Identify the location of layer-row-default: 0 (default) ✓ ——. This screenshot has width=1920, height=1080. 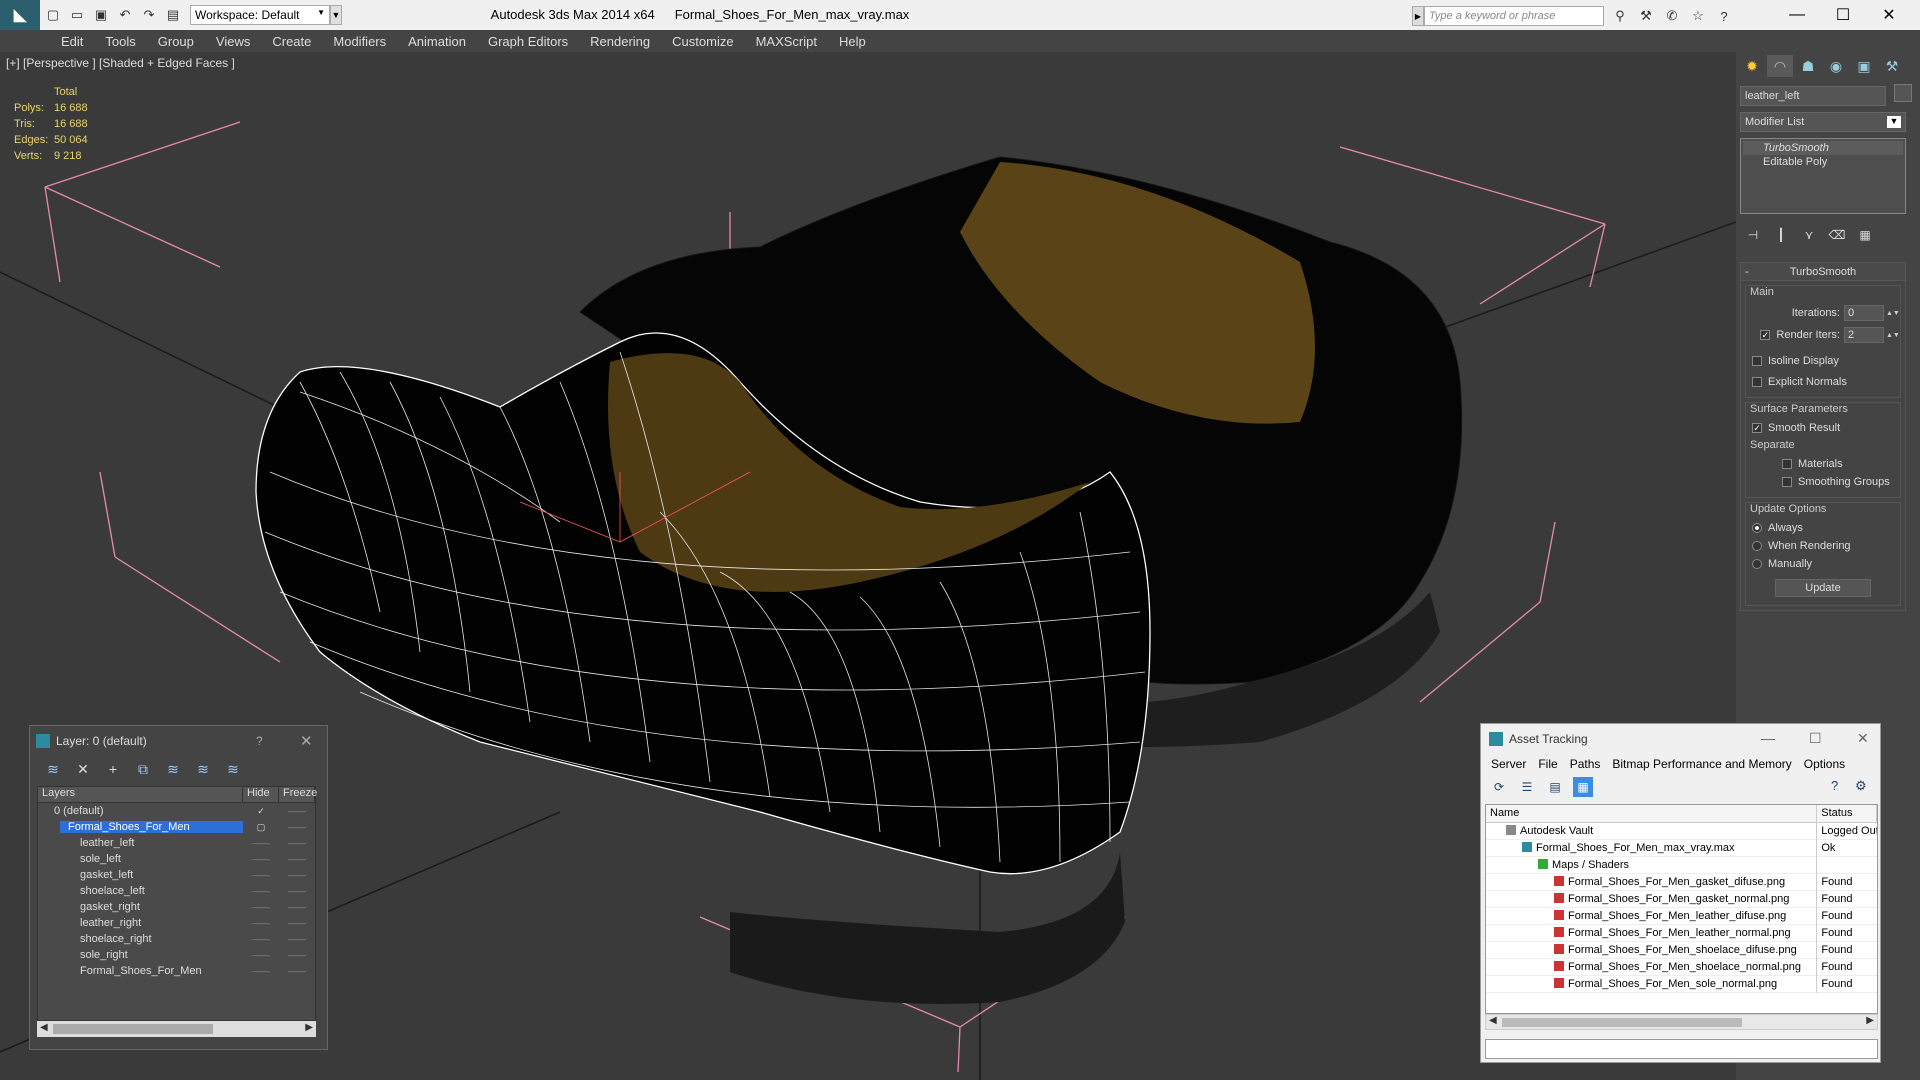
(176, 811).